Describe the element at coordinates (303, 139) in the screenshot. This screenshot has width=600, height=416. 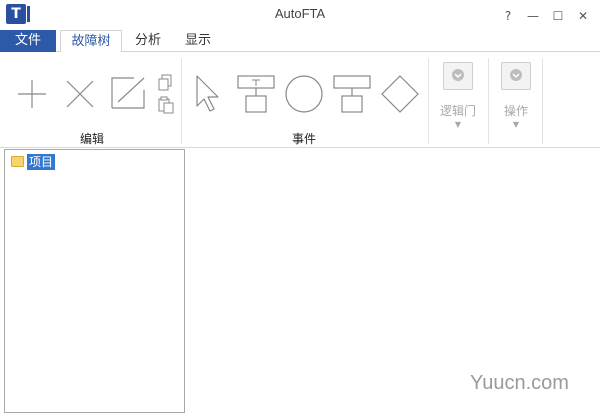
I see `group-label-event: 事件` at that location.